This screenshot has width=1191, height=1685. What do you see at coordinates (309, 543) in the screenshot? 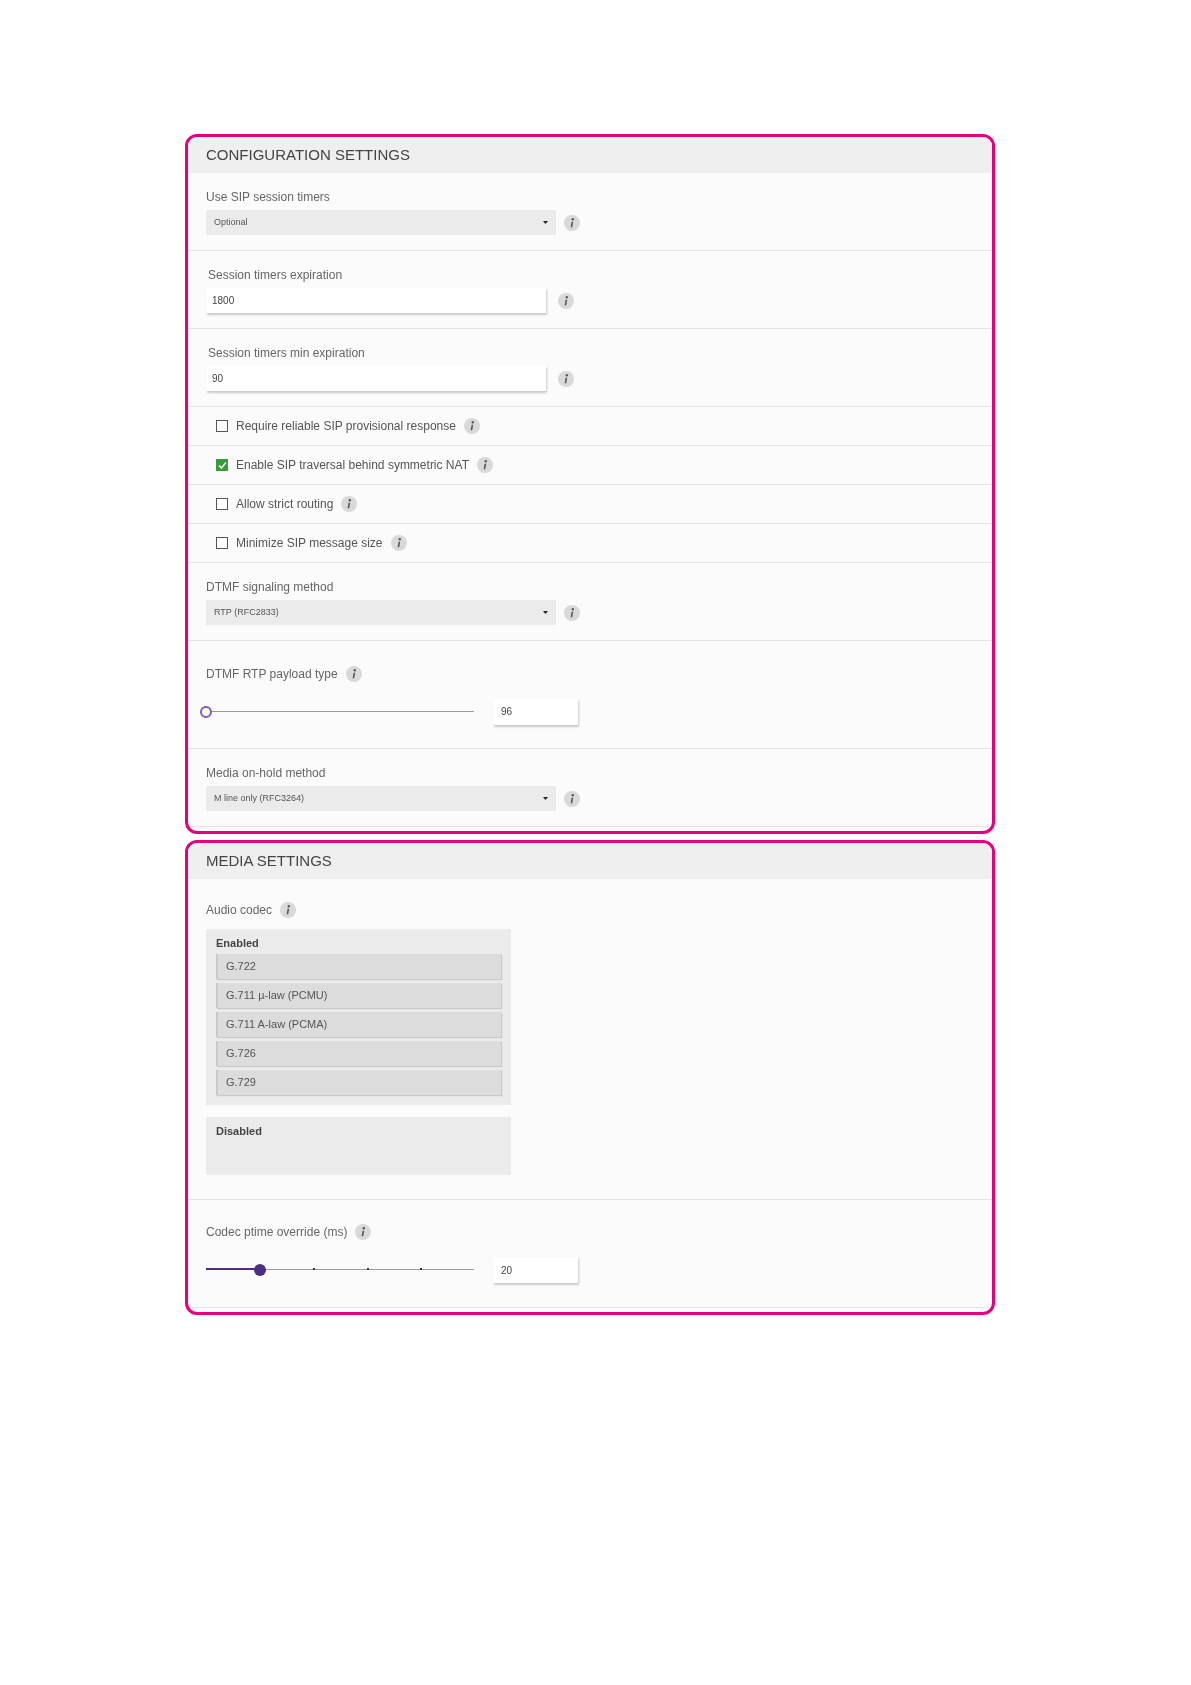
I see `checkbox-label: Minimize SIP message size` at bounding box center [309, 543].